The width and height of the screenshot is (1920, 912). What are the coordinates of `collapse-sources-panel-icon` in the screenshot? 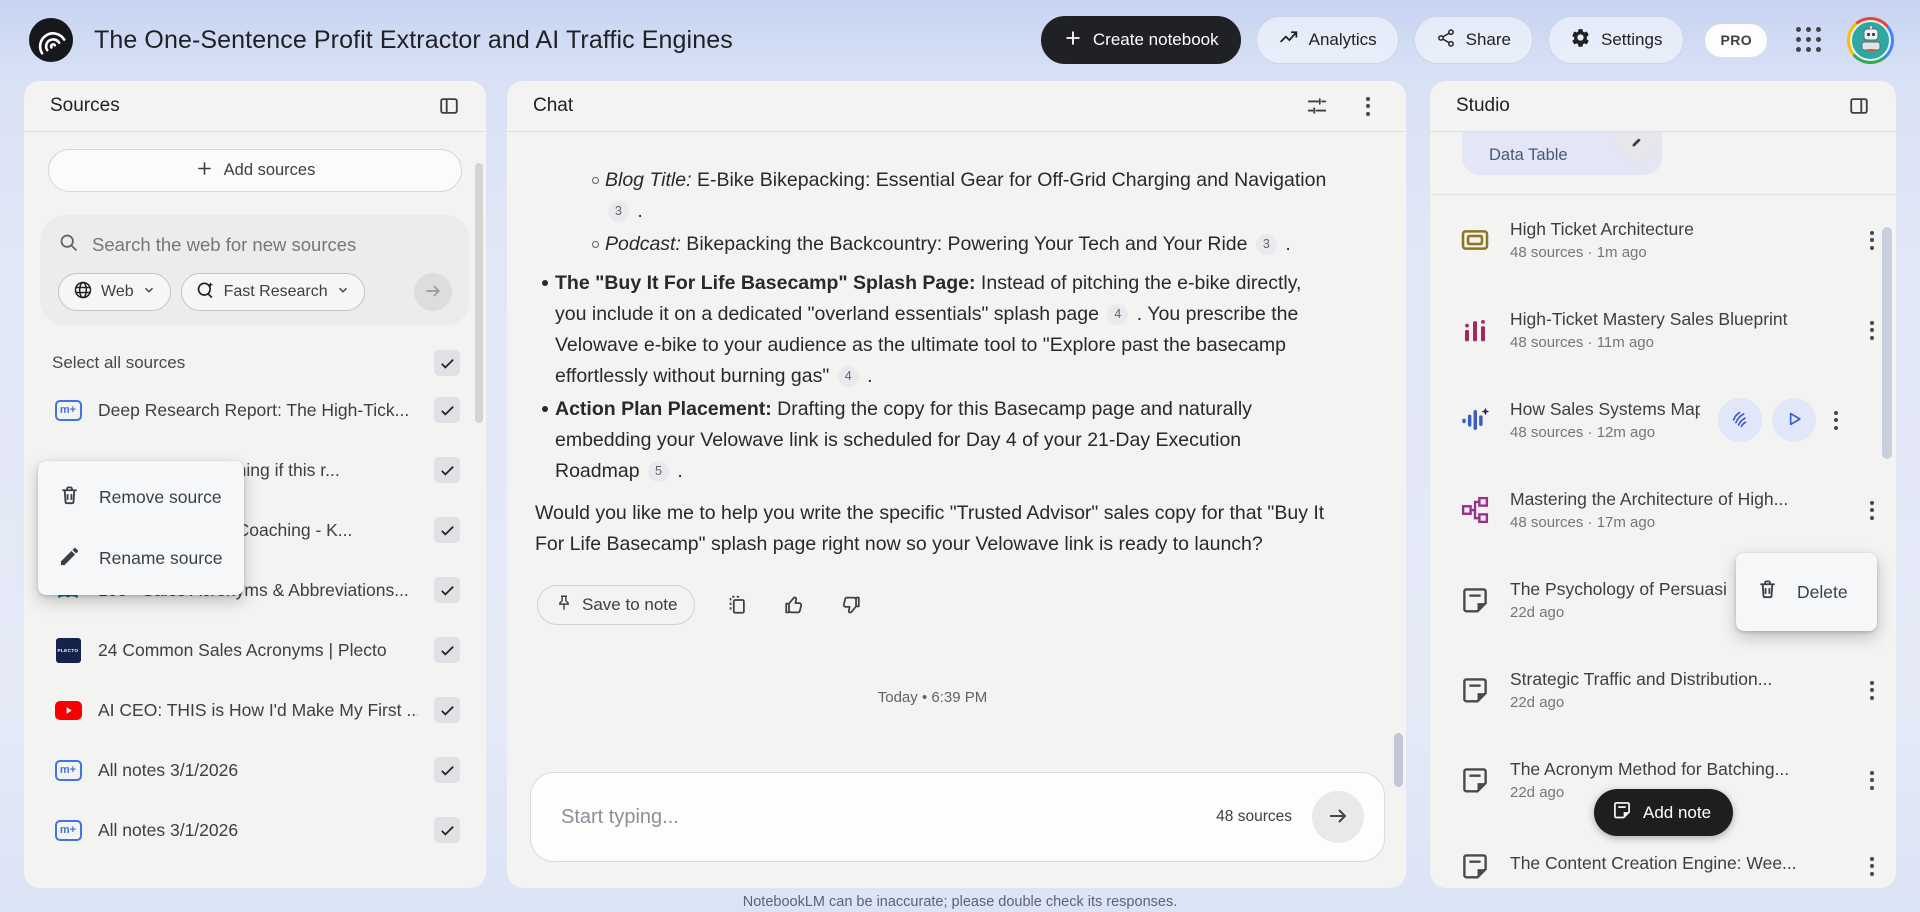 It's located at (449, 106).